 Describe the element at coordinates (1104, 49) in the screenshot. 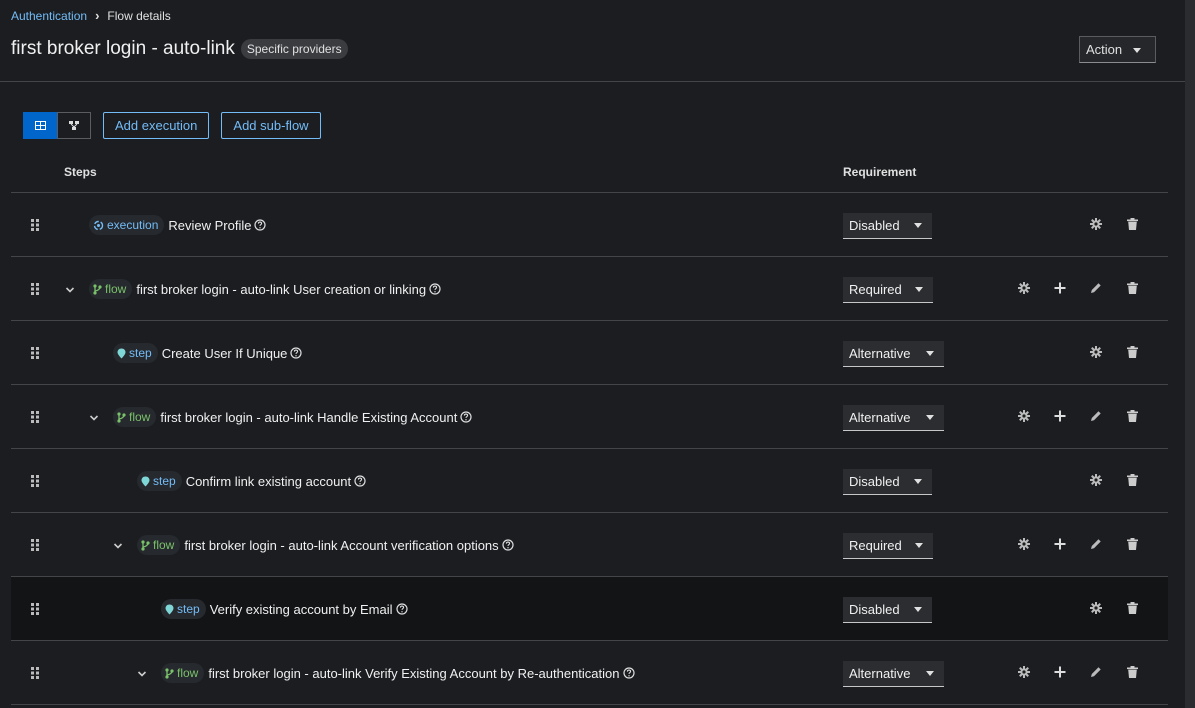

I see `action-dropdown-label: Action` at that location.